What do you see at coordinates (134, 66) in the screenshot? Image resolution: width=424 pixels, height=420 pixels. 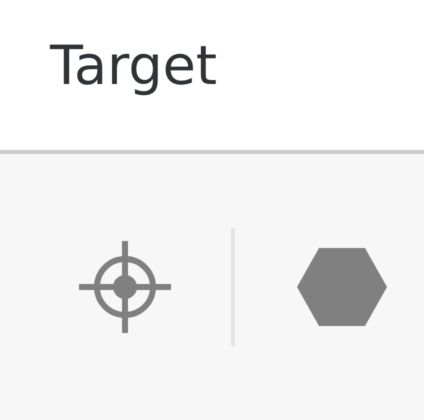 I see `panel-title: Target` at bounding box center [134, 66].